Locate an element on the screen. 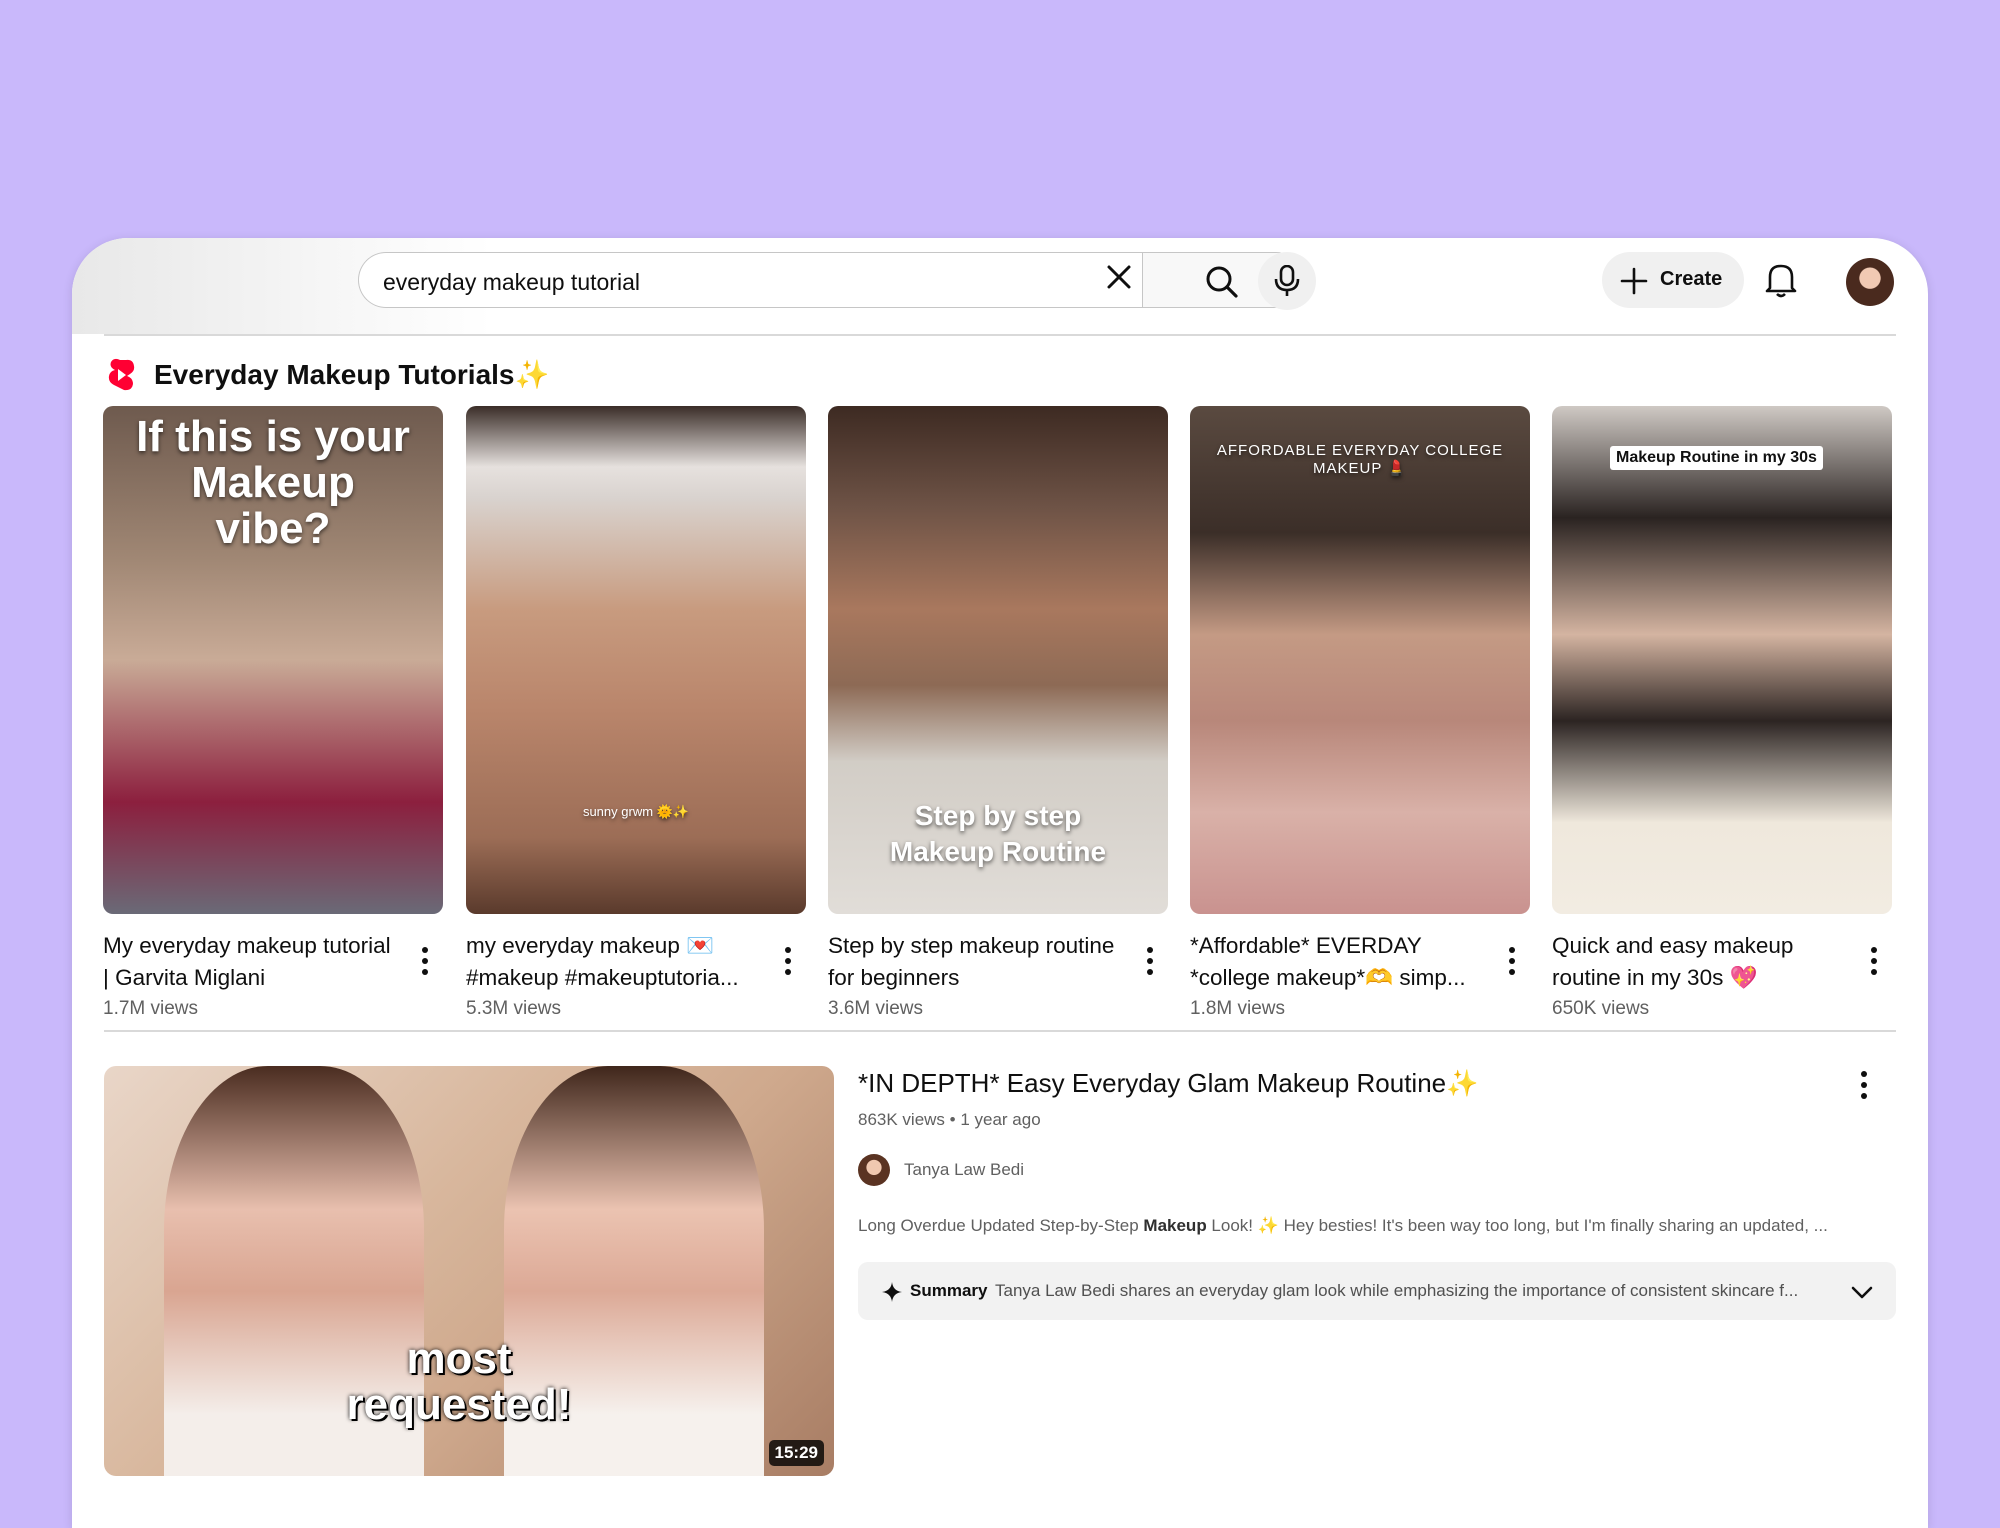  short-thumbnail: Step by step Makeup Routine is located at coordinates (998, 660).